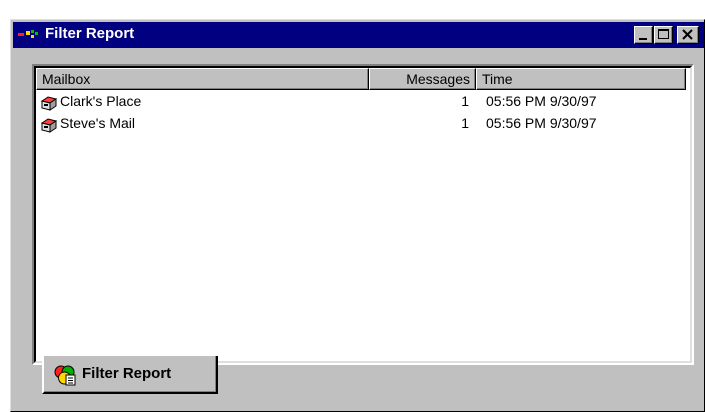 The height and width of the screenshot is (412, 705). What do you see at coordinates (28, 35) in the screenshot?
I see `app-icon` at bounding box center [28, 35].